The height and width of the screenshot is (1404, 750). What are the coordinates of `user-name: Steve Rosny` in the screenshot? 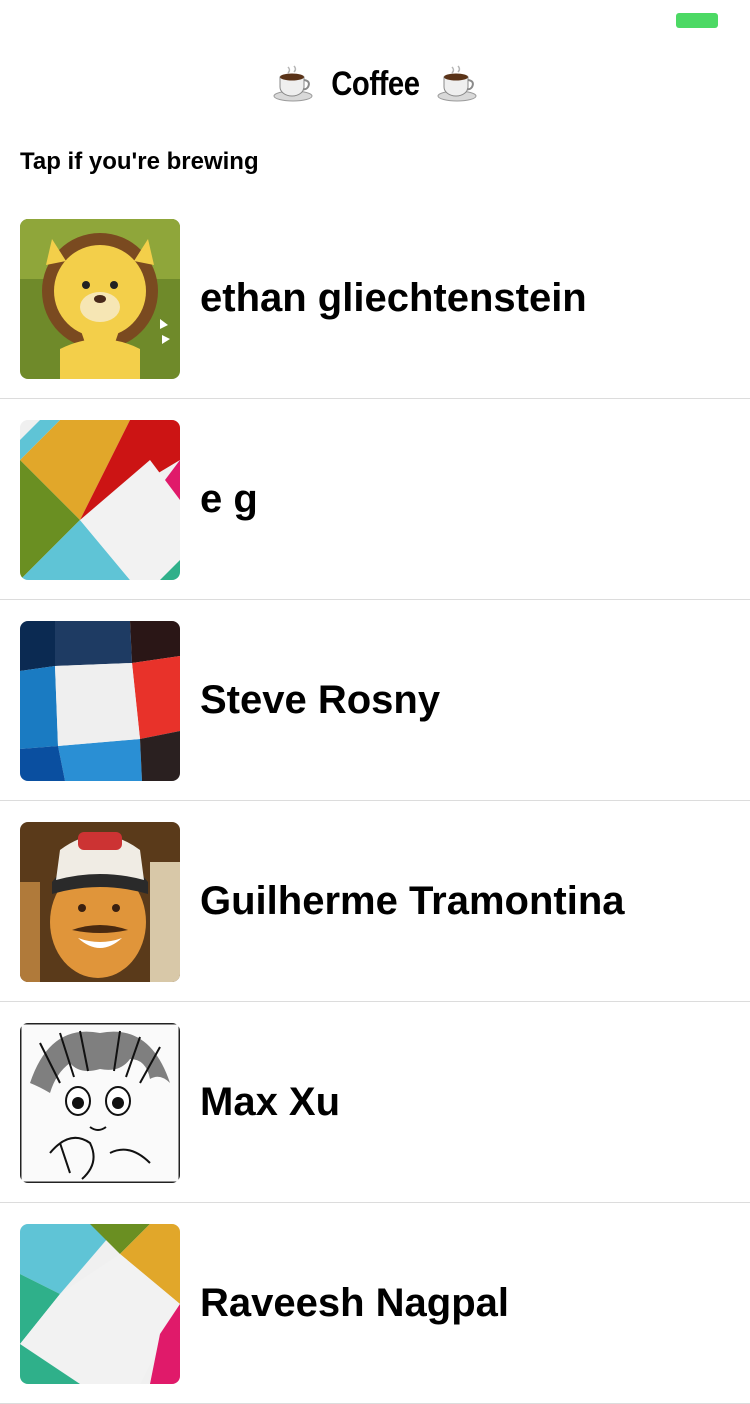 It's located at (320, 700).